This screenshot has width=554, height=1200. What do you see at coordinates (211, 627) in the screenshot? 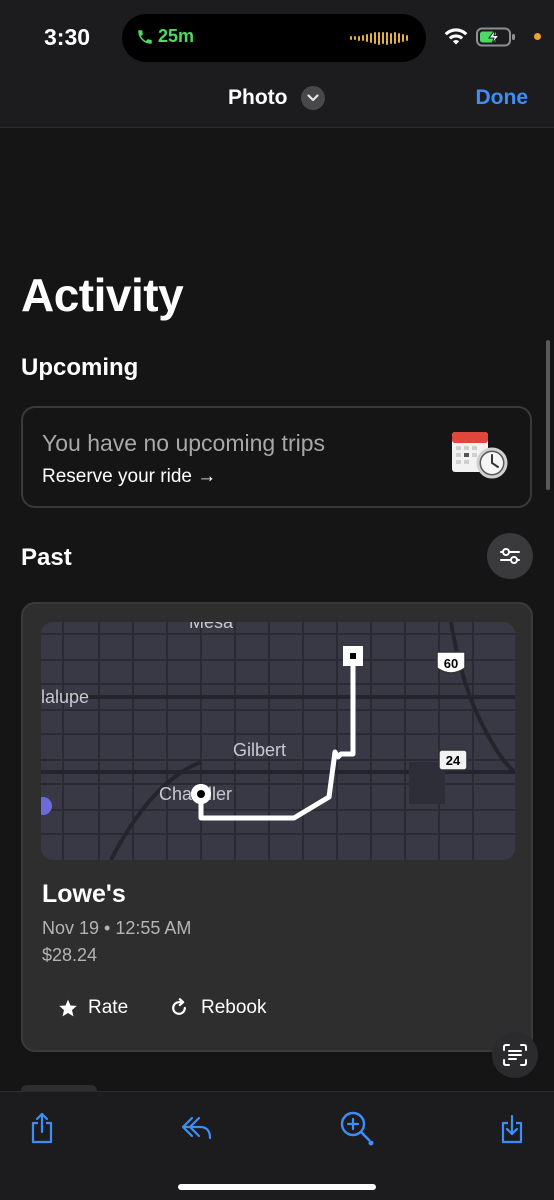
I see `map-label-mesa: Mesa` at bounding box center [211, 627].